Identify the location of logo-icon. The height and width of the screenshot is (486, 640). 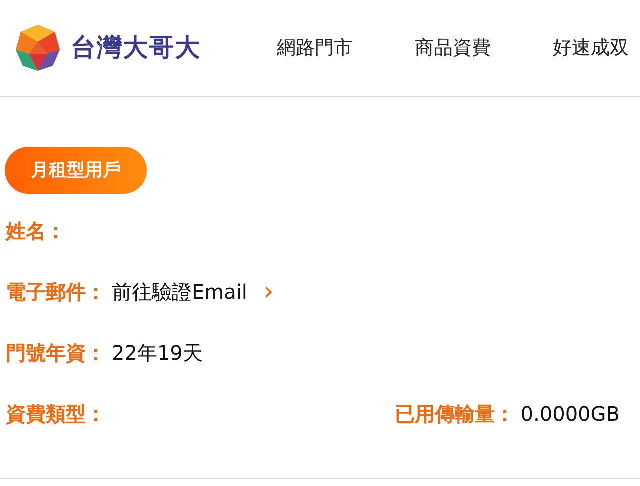
(38, 48).